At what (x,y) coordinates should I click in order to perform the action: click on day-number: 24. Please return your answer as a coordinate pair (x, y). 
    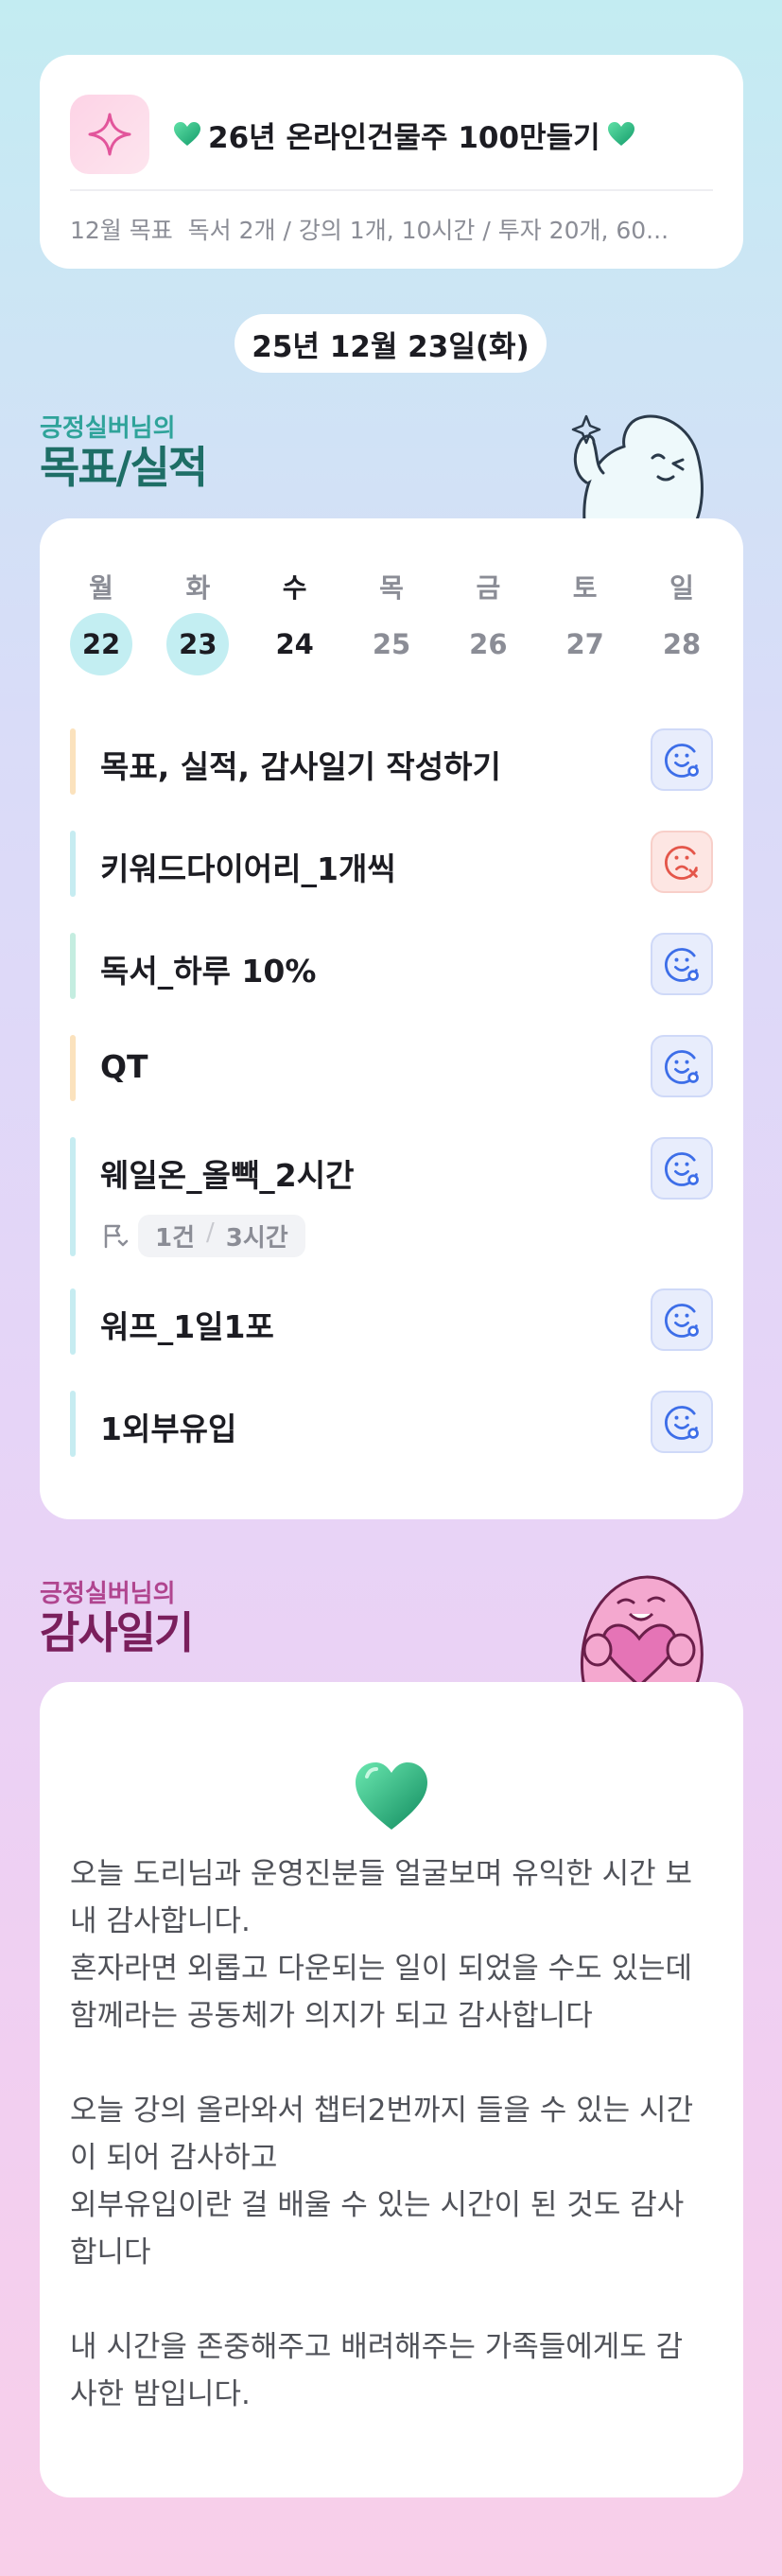
    Looking at the image, I should click on (294, 644).